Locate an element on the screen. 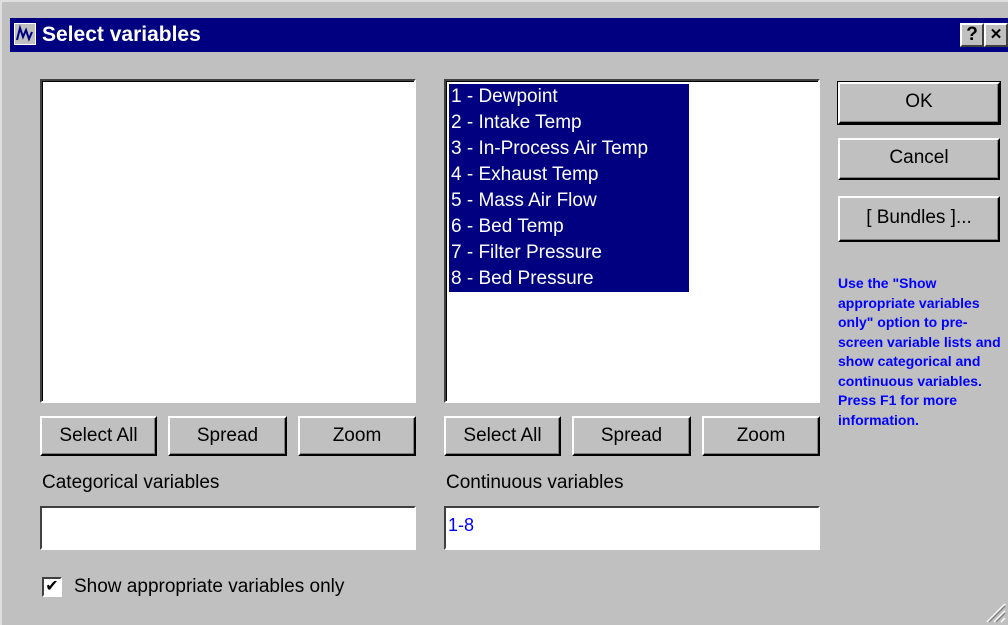 This screenshot has width=1008, height=625. list-item: 1 - Dewpoint is located at coordinates (569, 97).